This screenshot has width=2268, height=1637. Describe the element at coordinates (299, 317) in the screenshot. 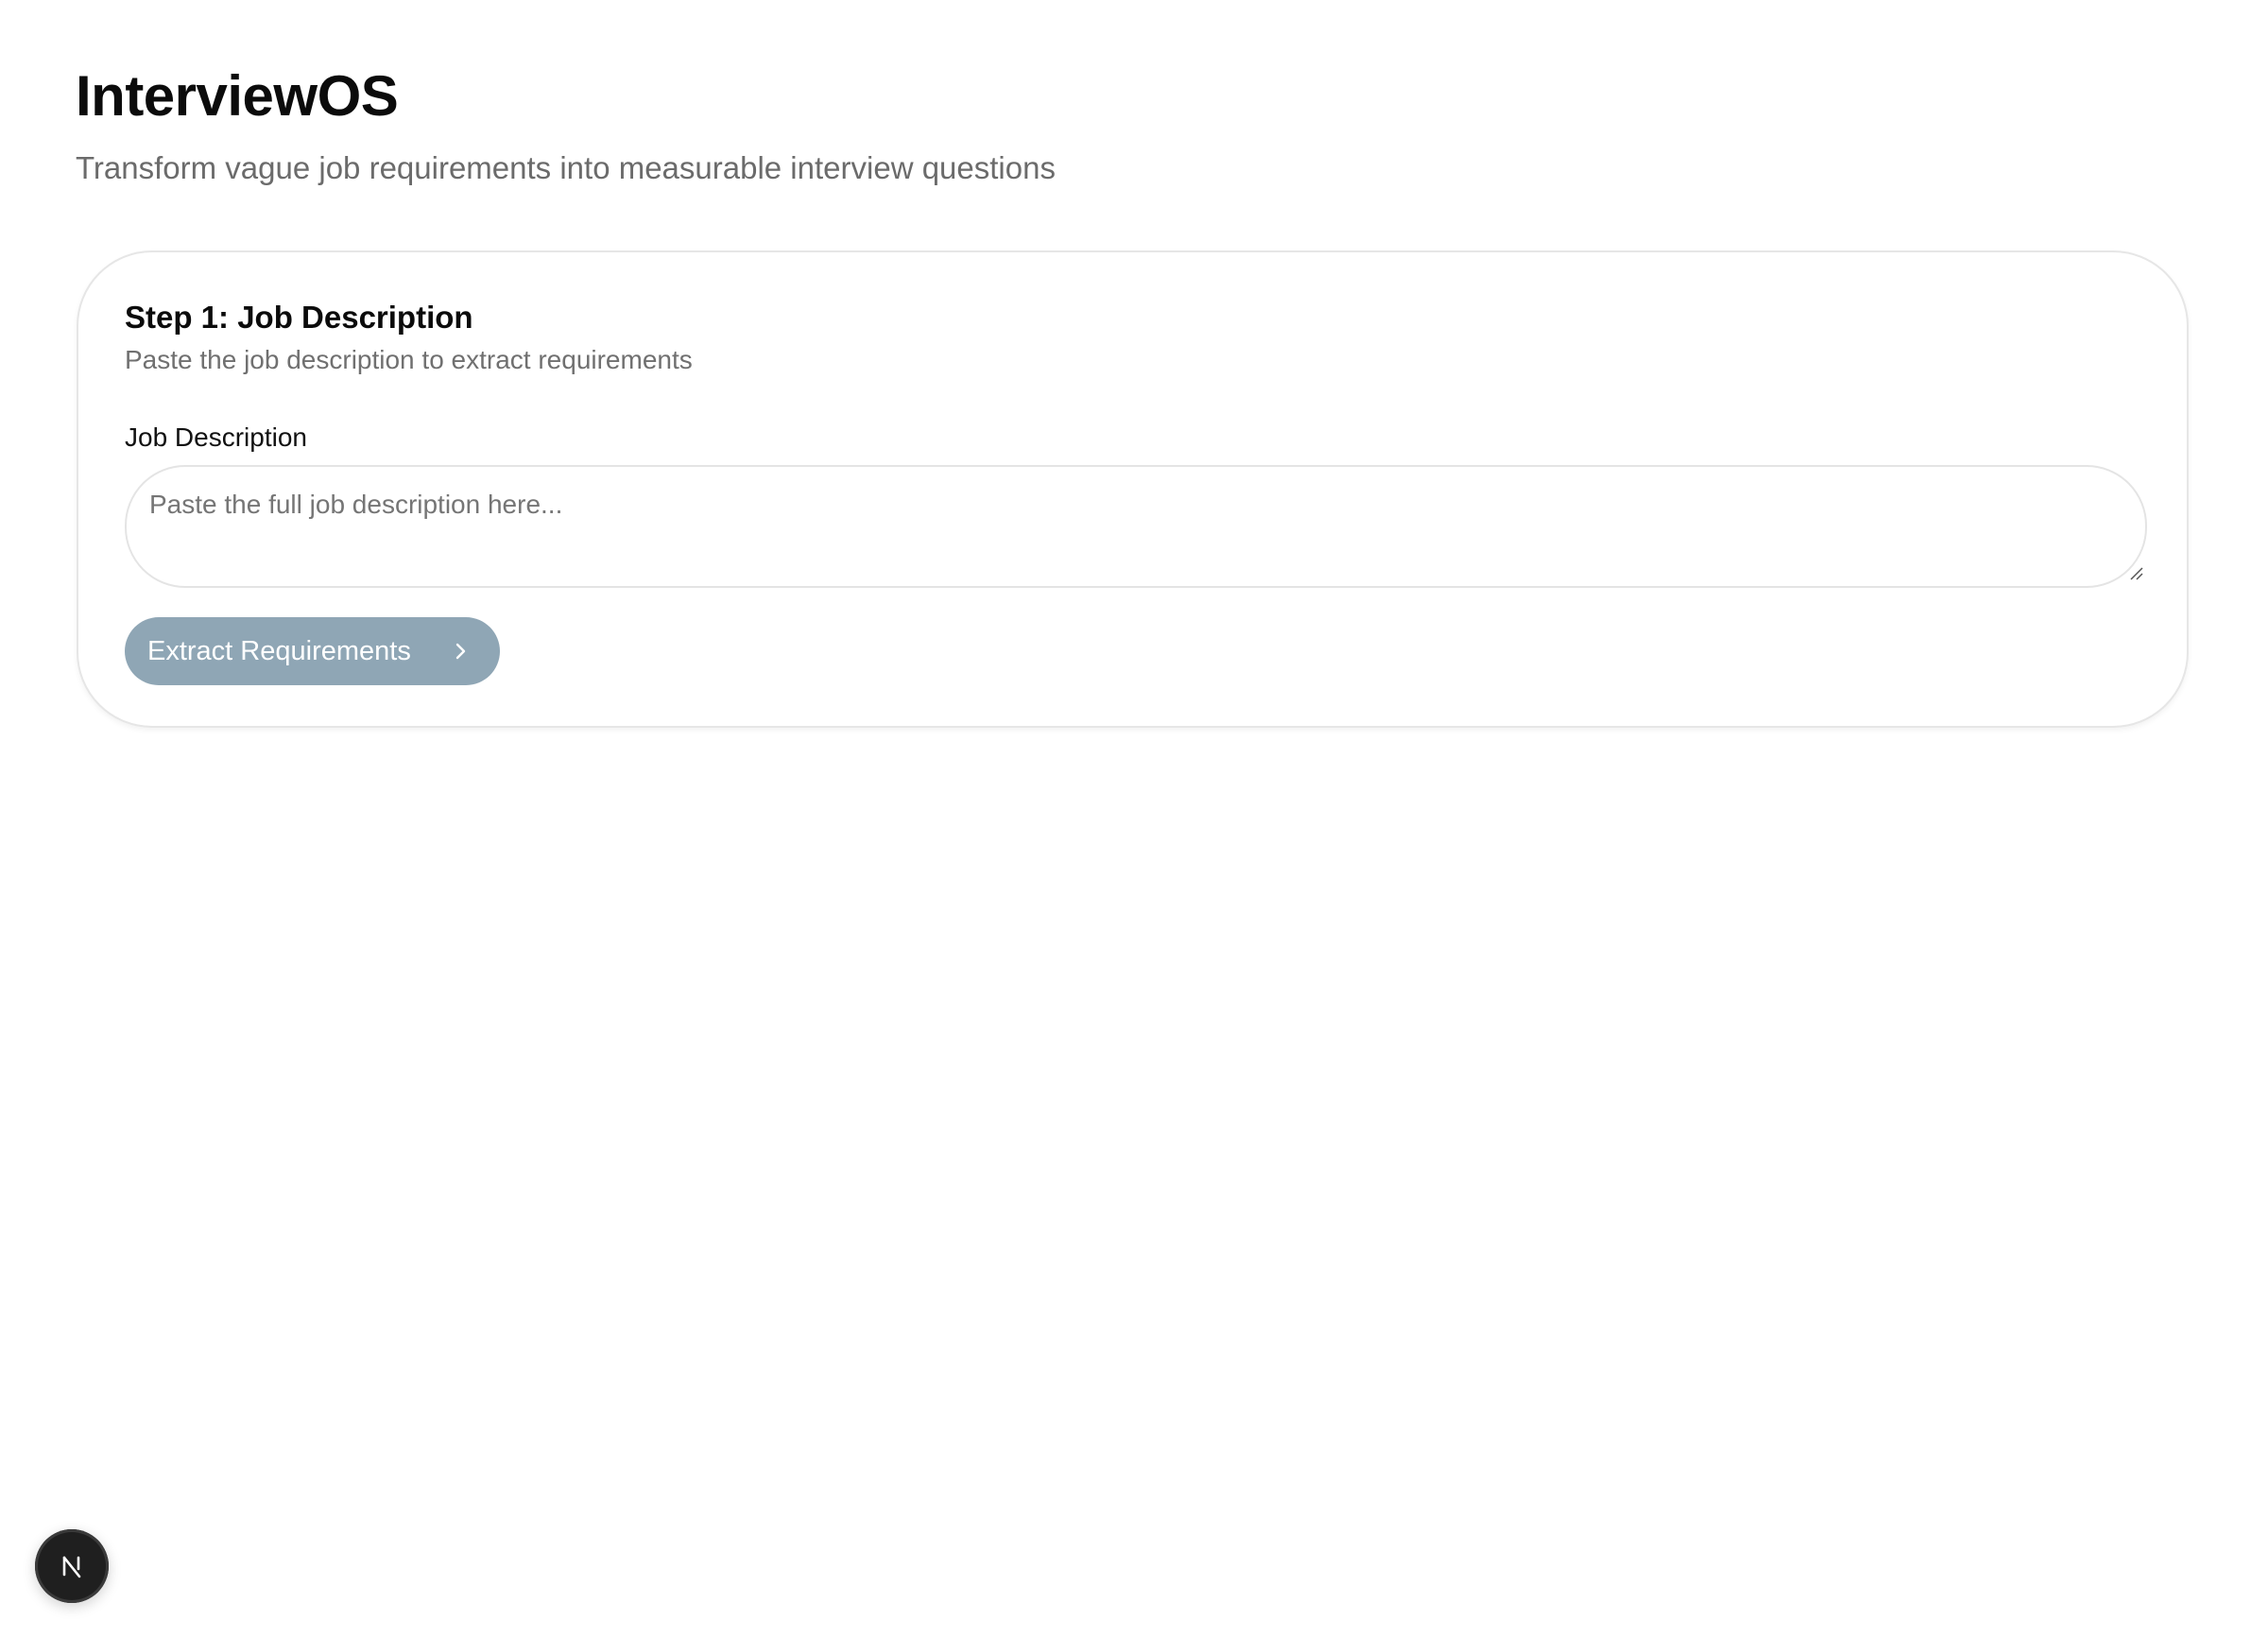

I see `card-title: Step 1: Job Description` at that location.